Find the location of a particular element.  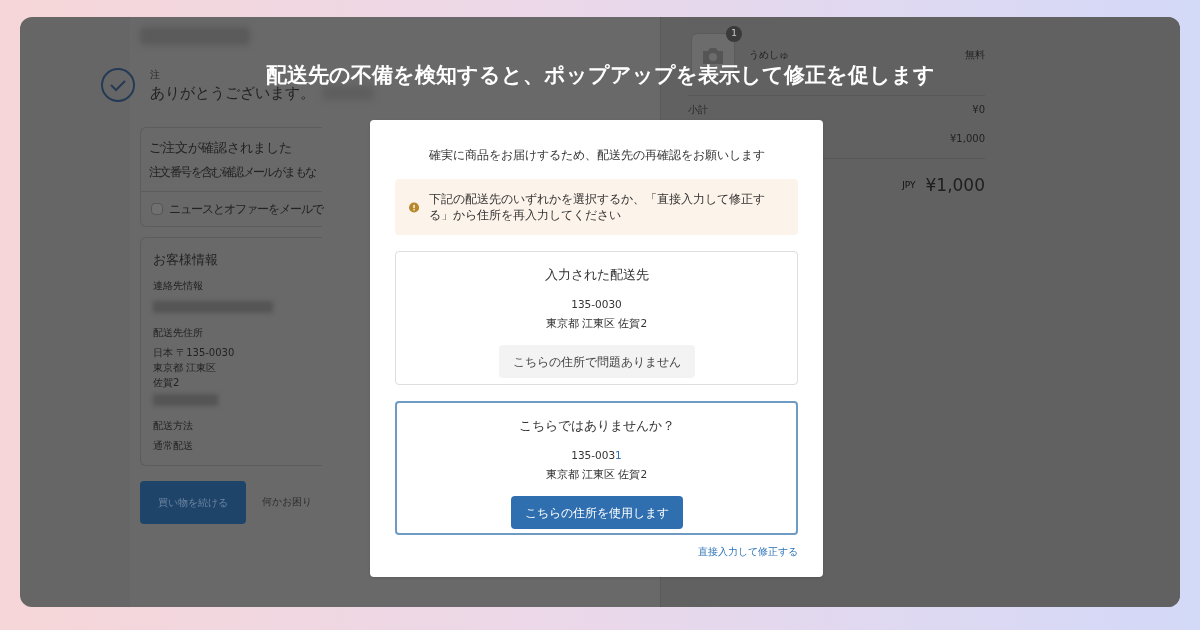

notice-text: 下記の配送先のいずれかを選択するか、「直接入力して修正する」から住所を再入力してください is located at coordinates (598, 207).